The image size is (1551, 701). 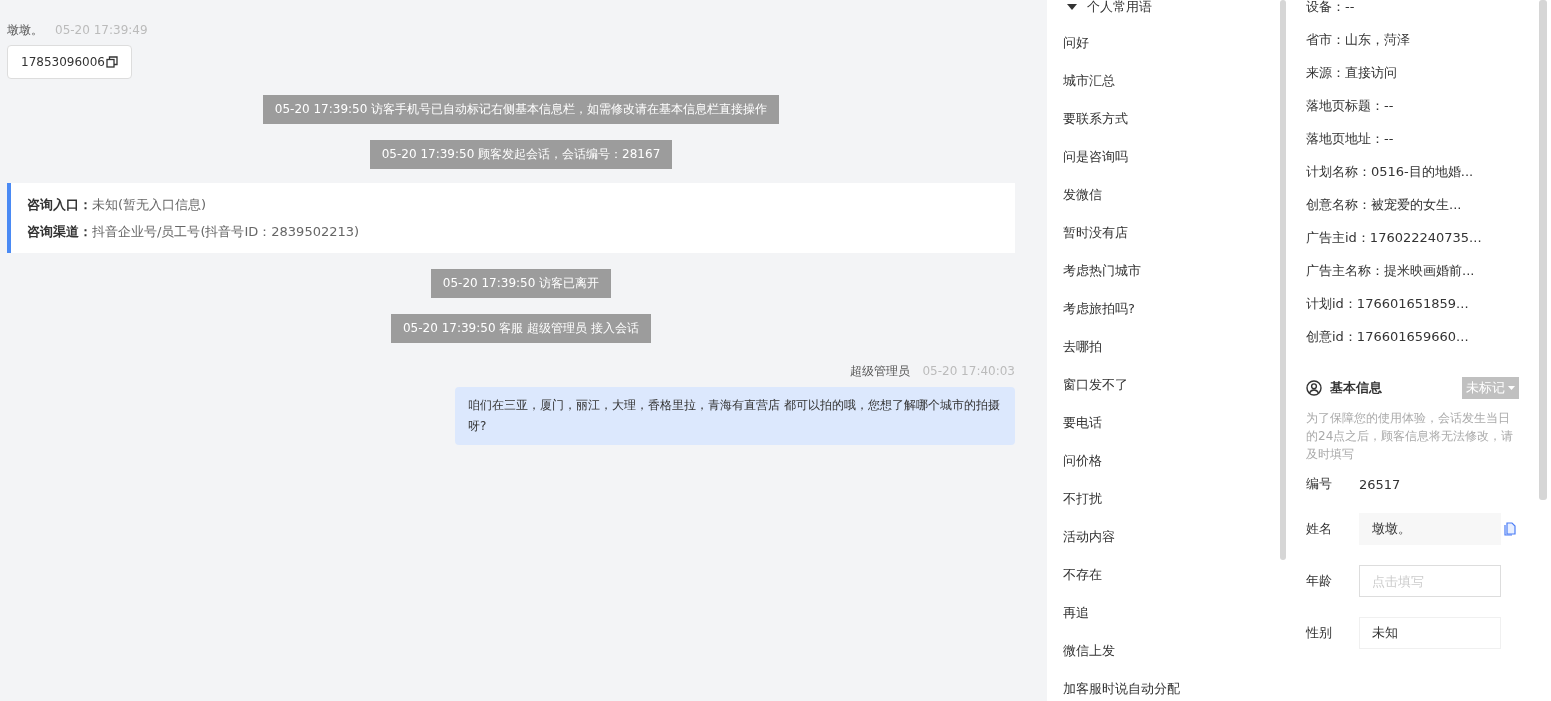 I want to click on phrase-item: 要联系方式, so click(x=1163, y=119).